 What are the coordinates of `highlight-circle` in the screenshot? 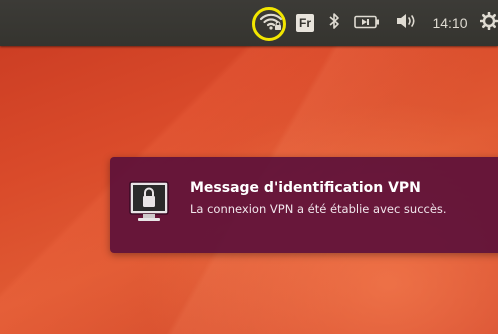 It's located at (269, 24).